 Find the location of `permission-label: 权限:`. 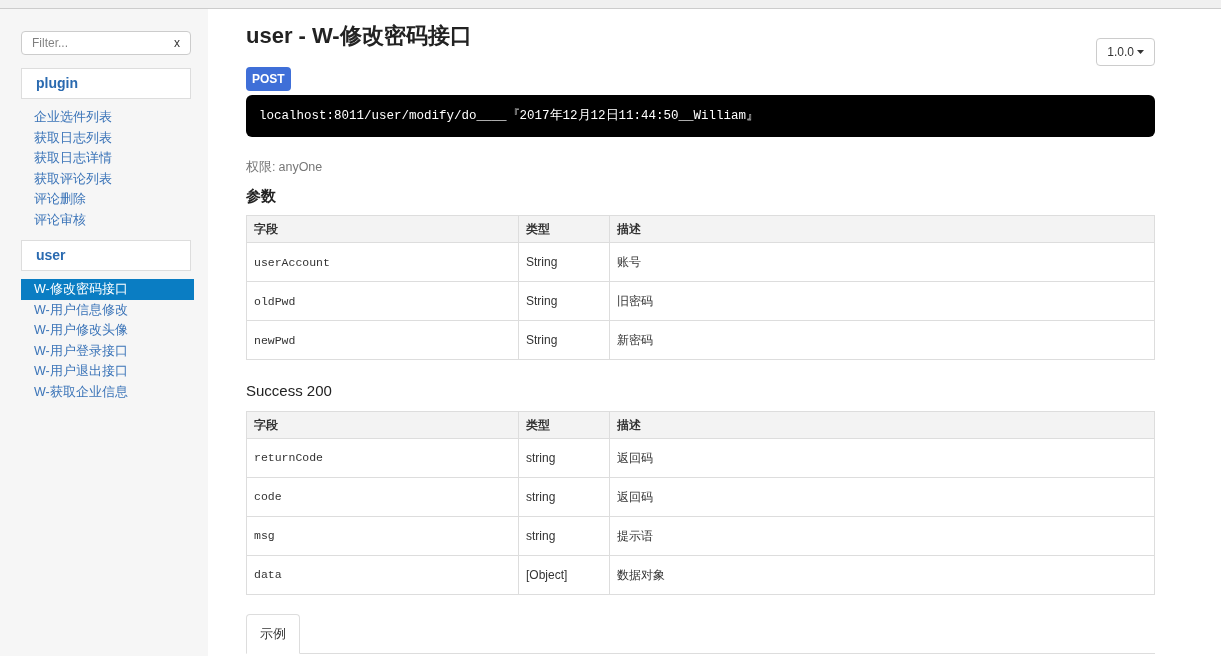

permission-label: 权限: is located at coordinates (261, 167).